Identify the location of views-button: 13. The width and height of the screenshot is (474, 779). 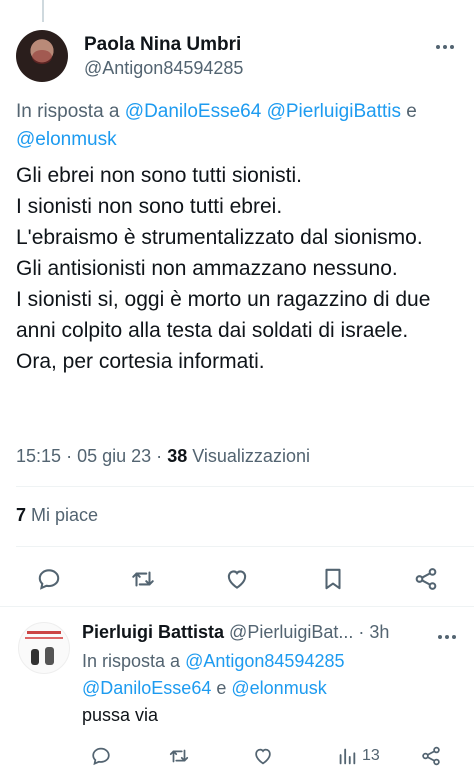
(358, 756).